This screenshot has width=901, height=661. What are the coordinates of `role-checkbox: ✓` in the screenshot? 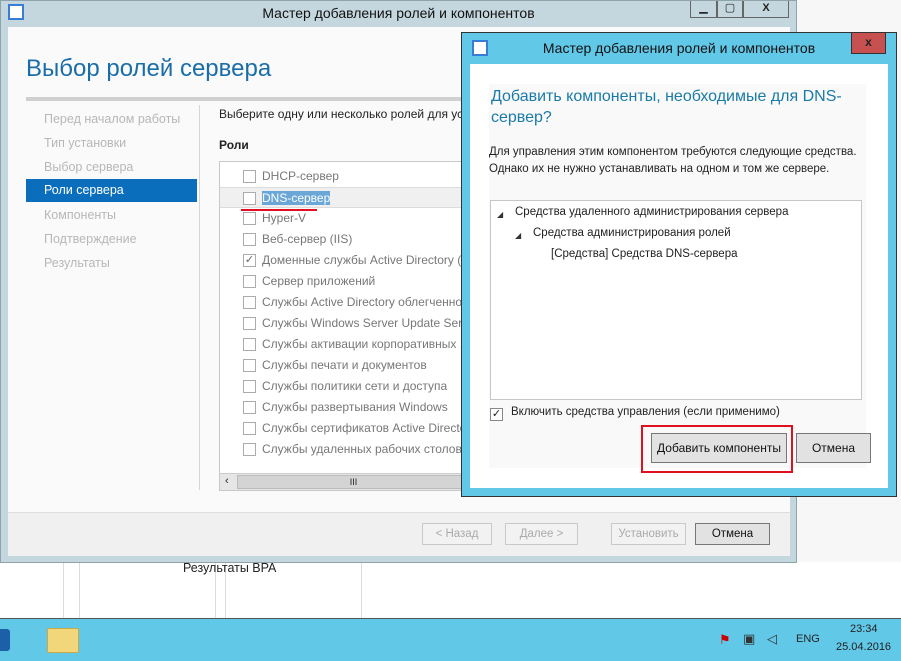 It's located at (249, 260).